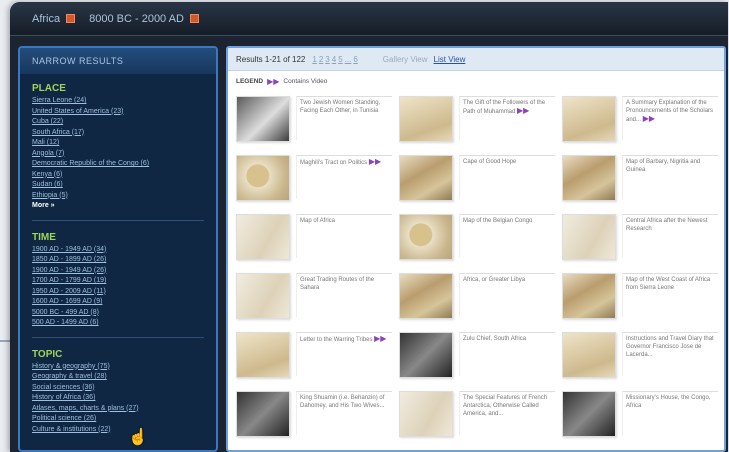 This screenshot has width=729, height=452. What do you see at coordinates (344, 177) in the screenshot?
I see `result-caption: Maghili's Tract on Politics ▶▶` at bounding box center [344, 177].